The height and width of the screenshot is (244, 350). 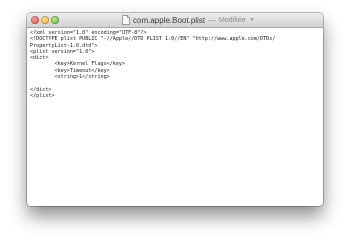 What do you see at coordinates (252, 20) in the screenshot?
I see `chevron-down-icon: ▼` at bounding box center [252, 20].